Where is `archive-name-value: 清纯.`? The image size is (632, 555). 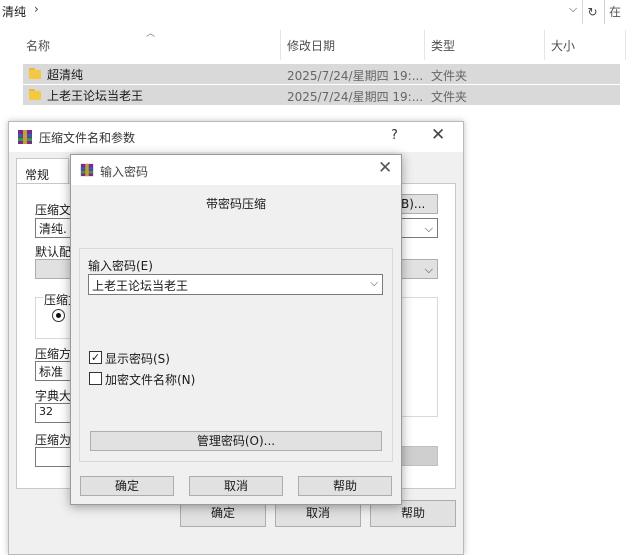
archive-name-value: 清纯. is located at coordinates (53, 229).